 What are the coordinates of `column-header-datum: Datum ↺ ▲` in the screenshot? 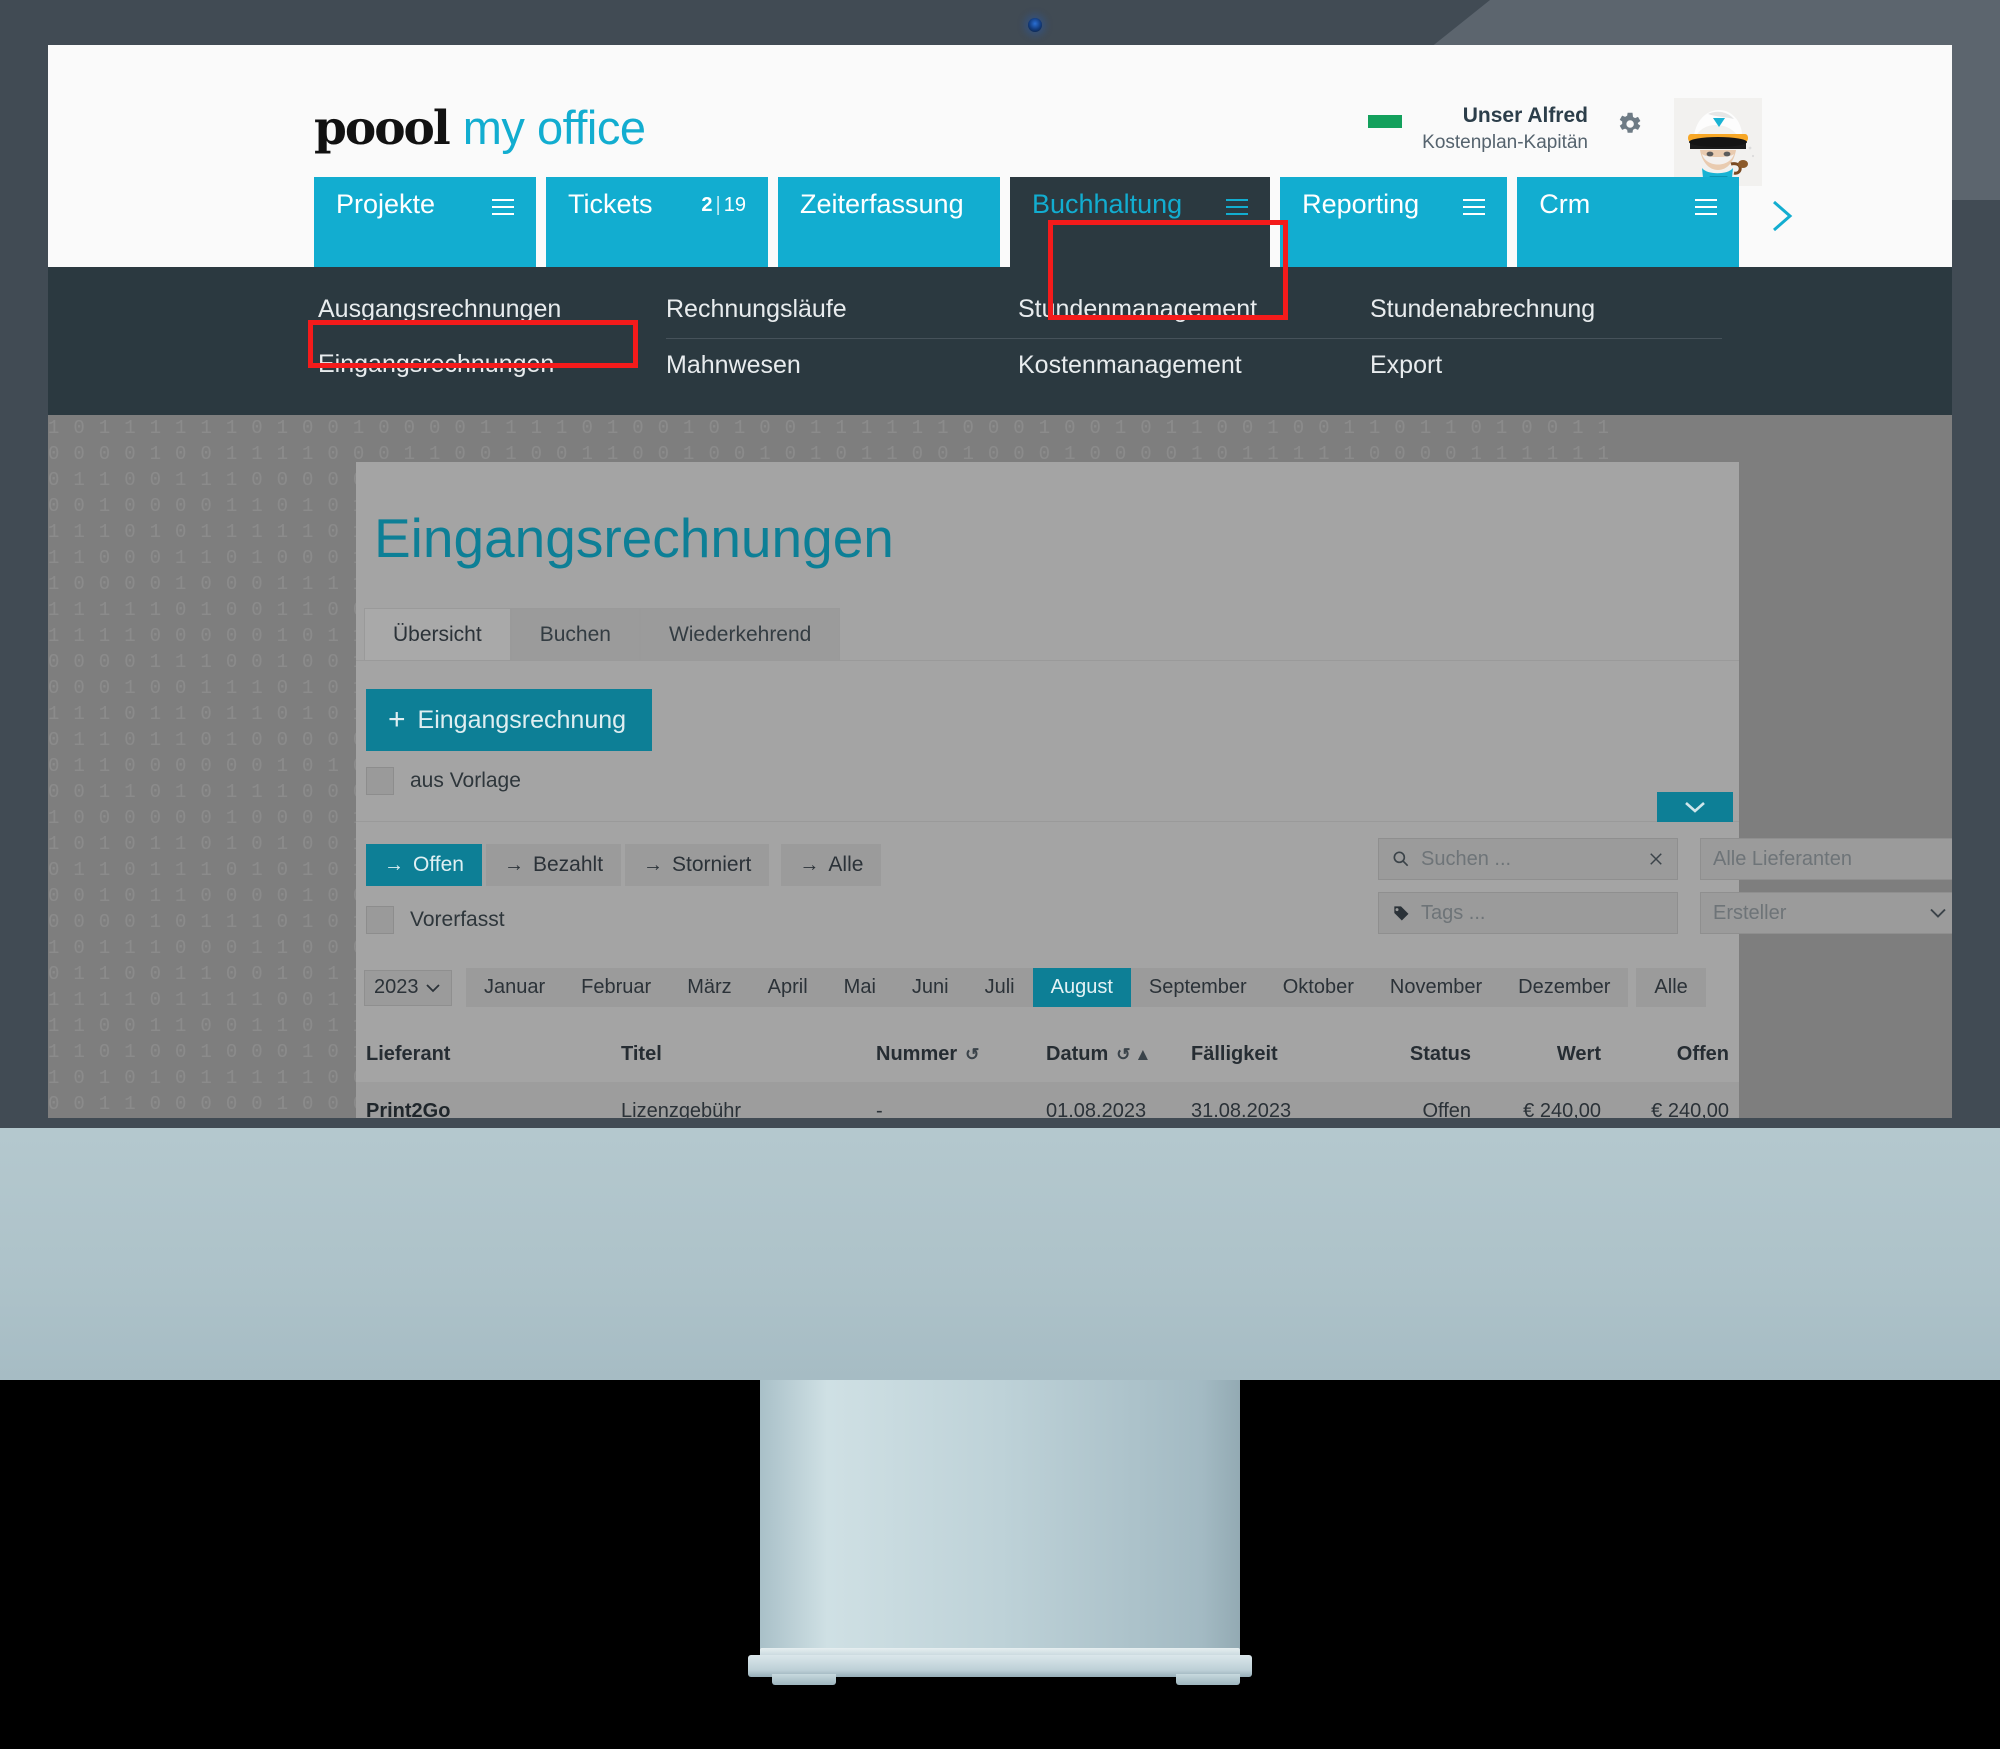 It's located at (1108, 1055).